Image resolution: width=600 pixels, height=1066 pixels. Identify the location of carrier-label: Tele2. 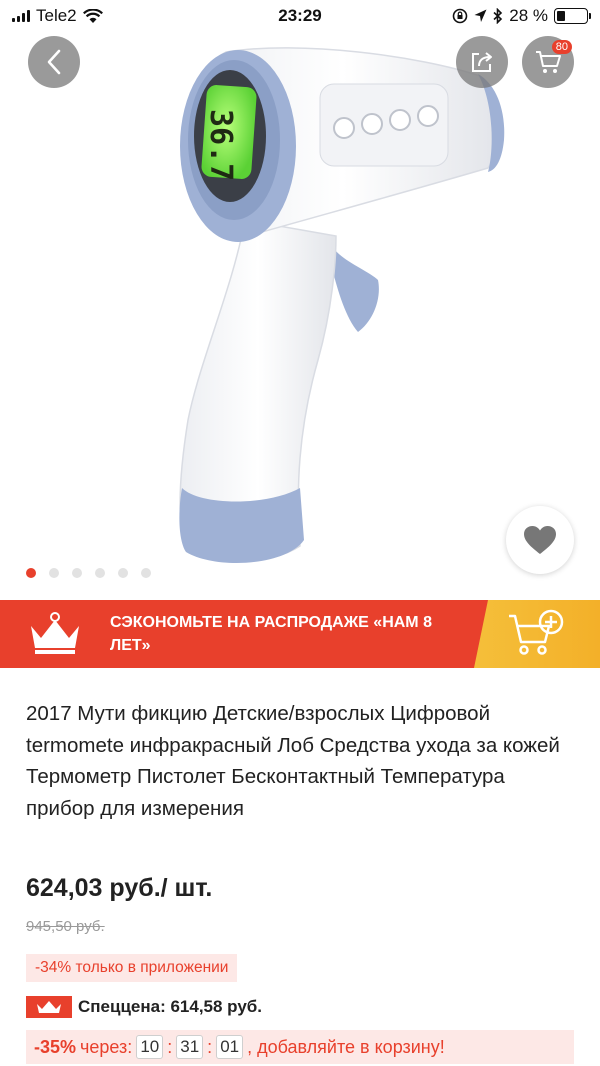
(56, 15).